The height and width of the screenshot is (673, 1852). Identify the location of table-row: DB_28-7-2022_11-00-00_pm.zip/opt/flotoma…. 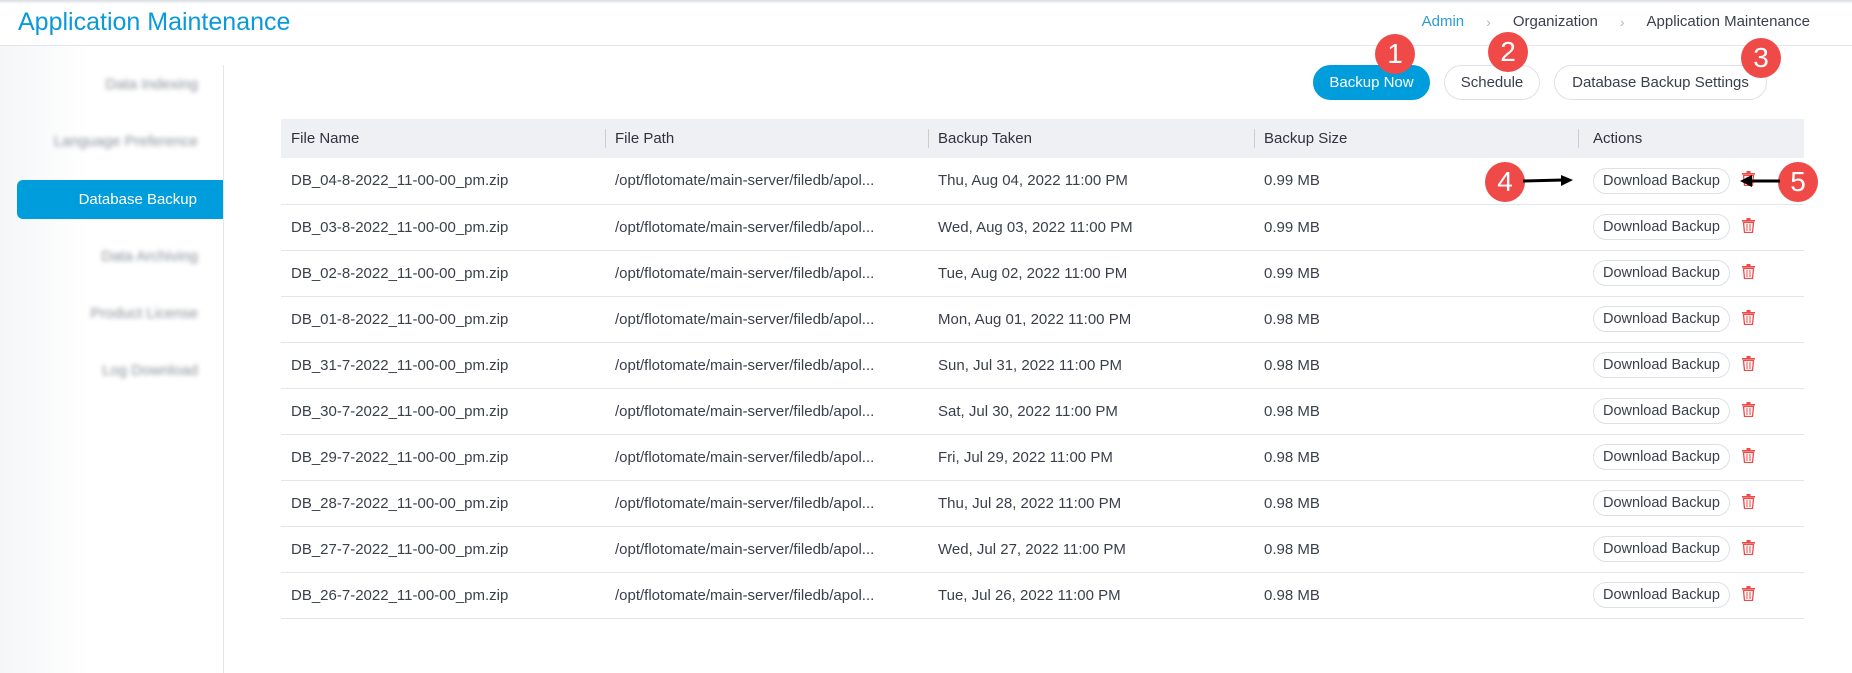
(1042, 503).